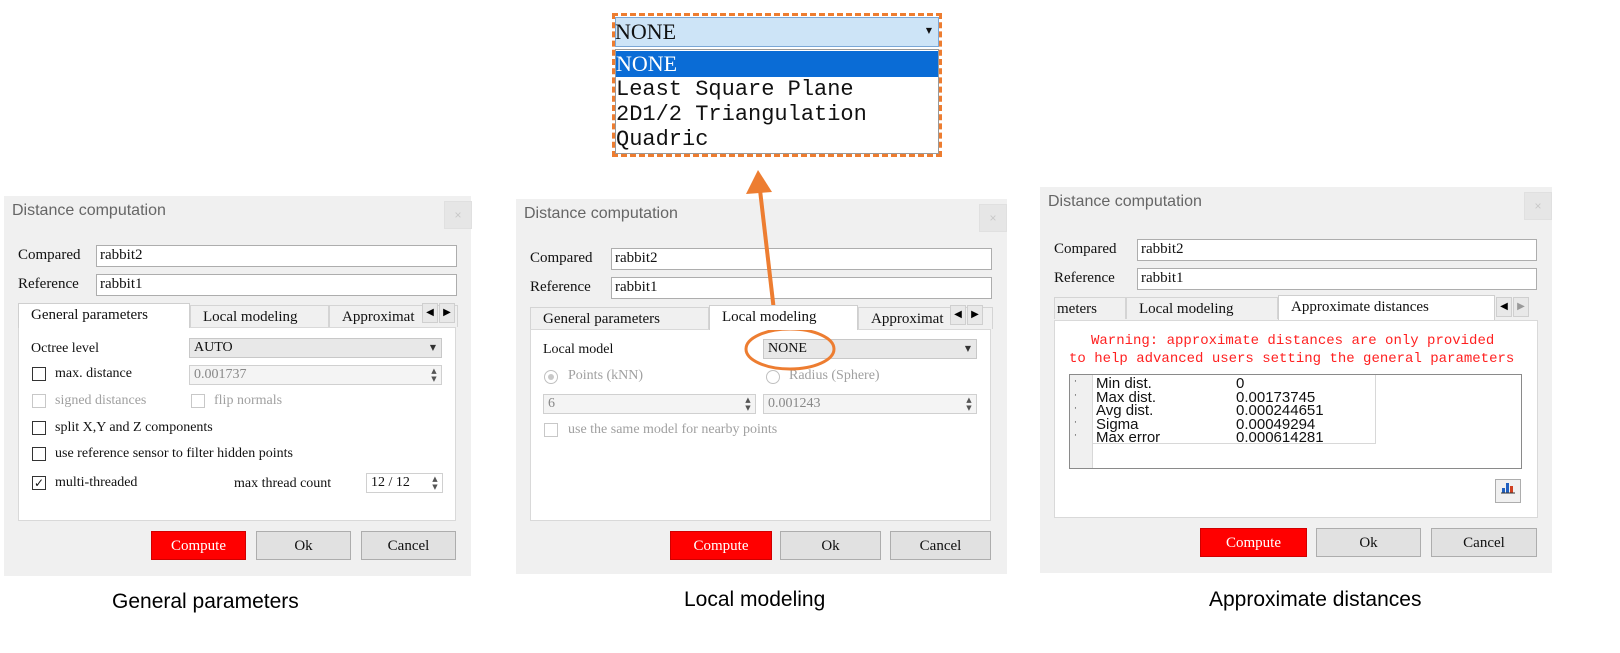  I want to click on multithreaded-label: multi-threaded, so click(96, 482).